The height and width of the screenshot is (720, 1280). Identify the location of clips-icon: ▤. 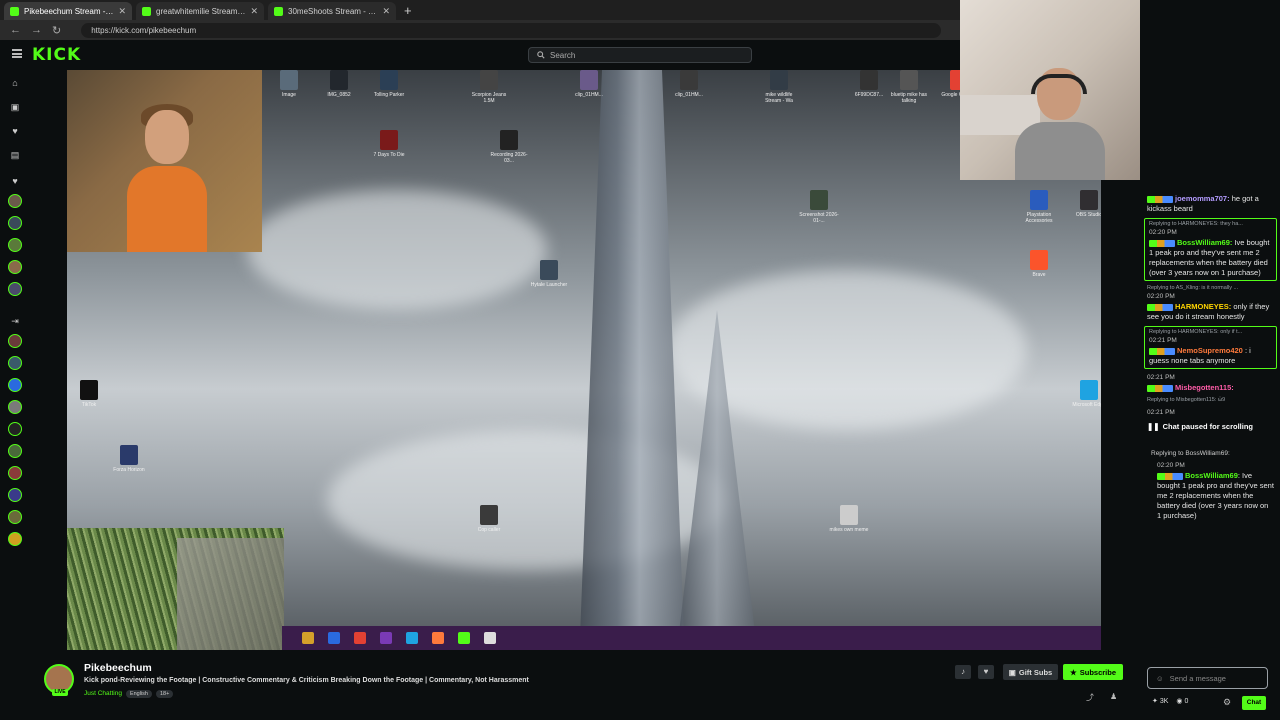
(15, 155).